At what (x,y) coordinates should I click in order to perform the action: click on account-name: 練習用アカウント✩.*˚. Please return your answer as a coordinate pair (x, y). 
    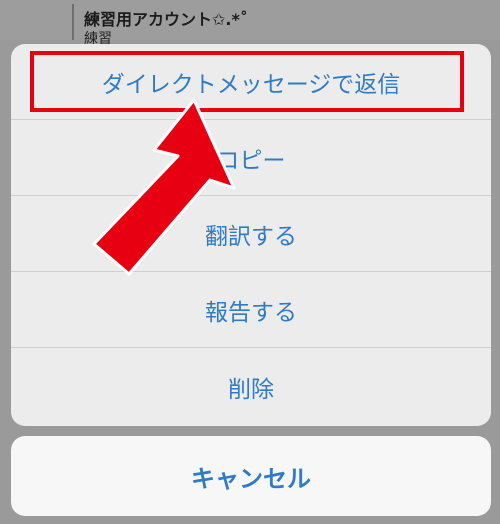
    Looking at the image, I should click on (166, 19).